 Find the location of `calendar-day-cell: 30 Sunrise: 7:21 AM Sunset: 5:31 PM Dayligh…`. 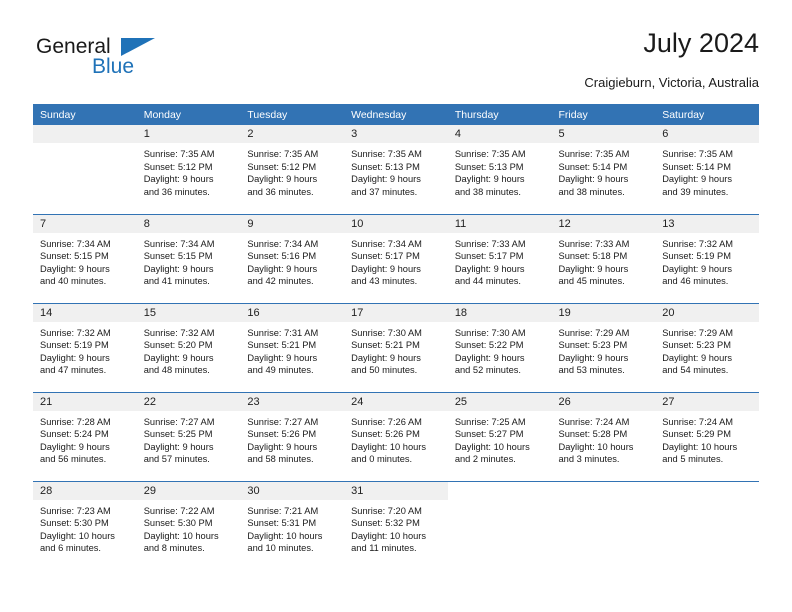

calendar-day-cell: 30 Sunrise: 7:21 AM Sunset: 5:31 PM Dayligh… is located at coordinates (292, 525).